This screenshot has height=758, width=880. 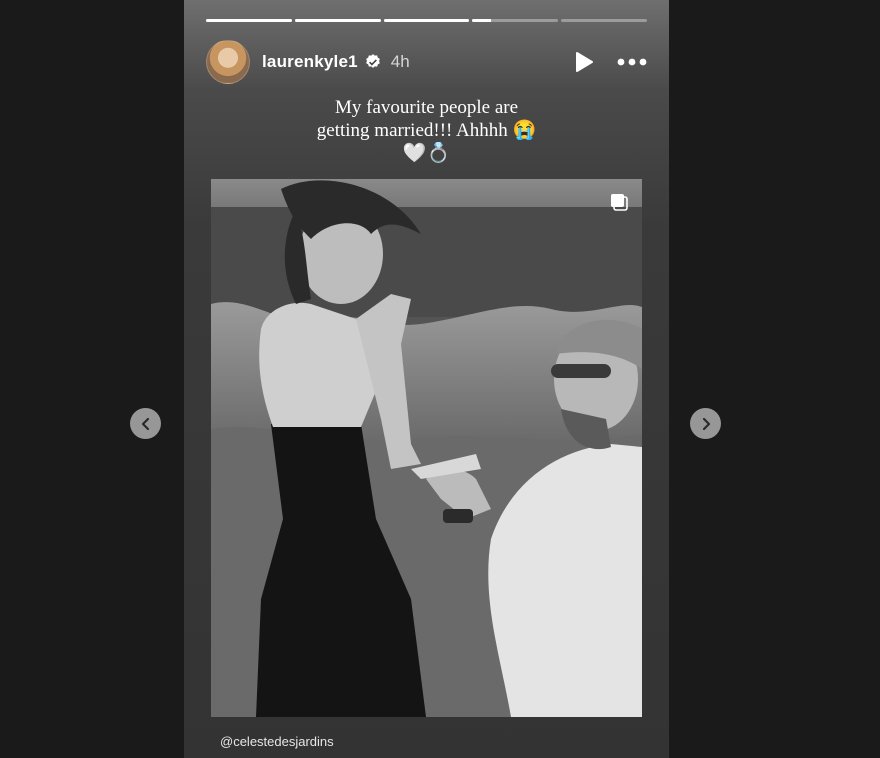 I want to click on play-button, so click(x=584, y=62).